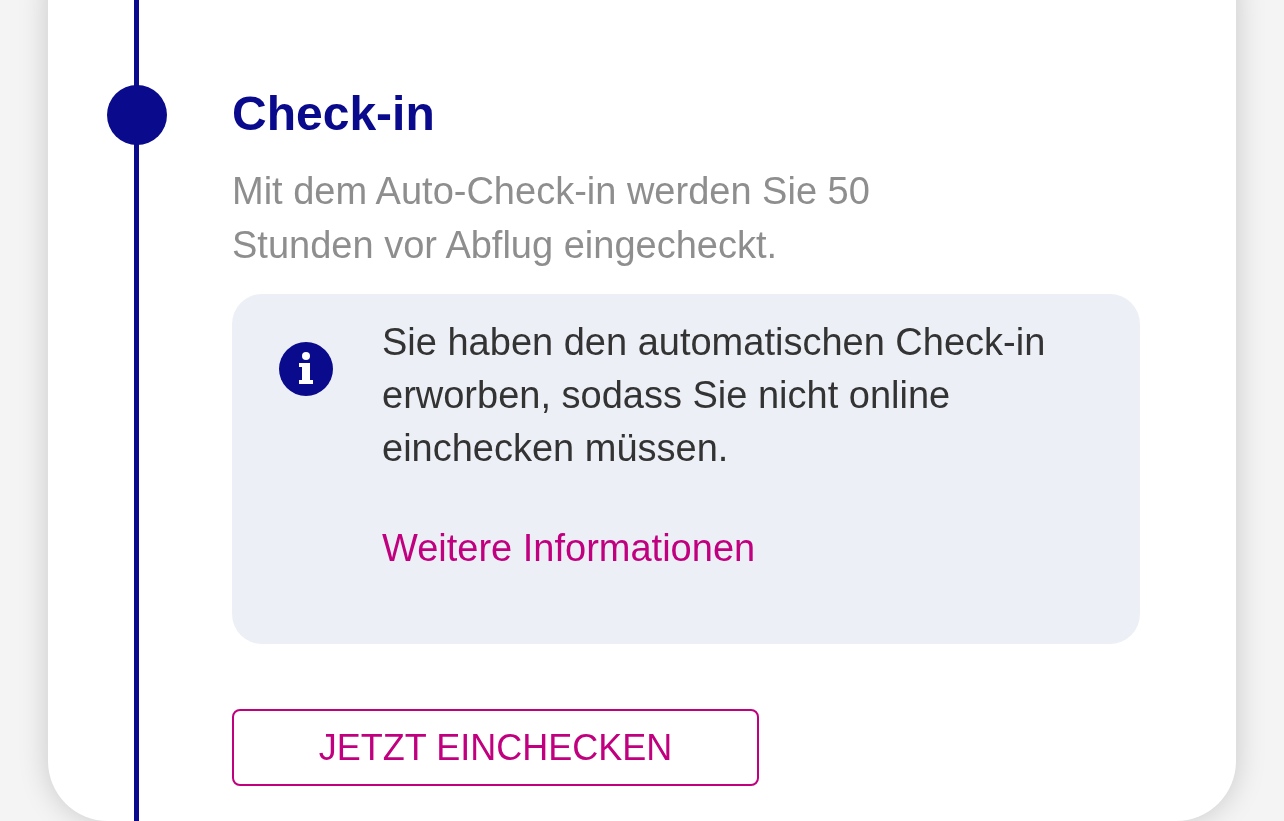  What do you see at coordinates (714, 395) in the screenshot?
I see `info-text: Sie haben den automatischen Check-in erworben, sodass Sie nicht online einchecken müssen.` at bounding box center [714, 395].